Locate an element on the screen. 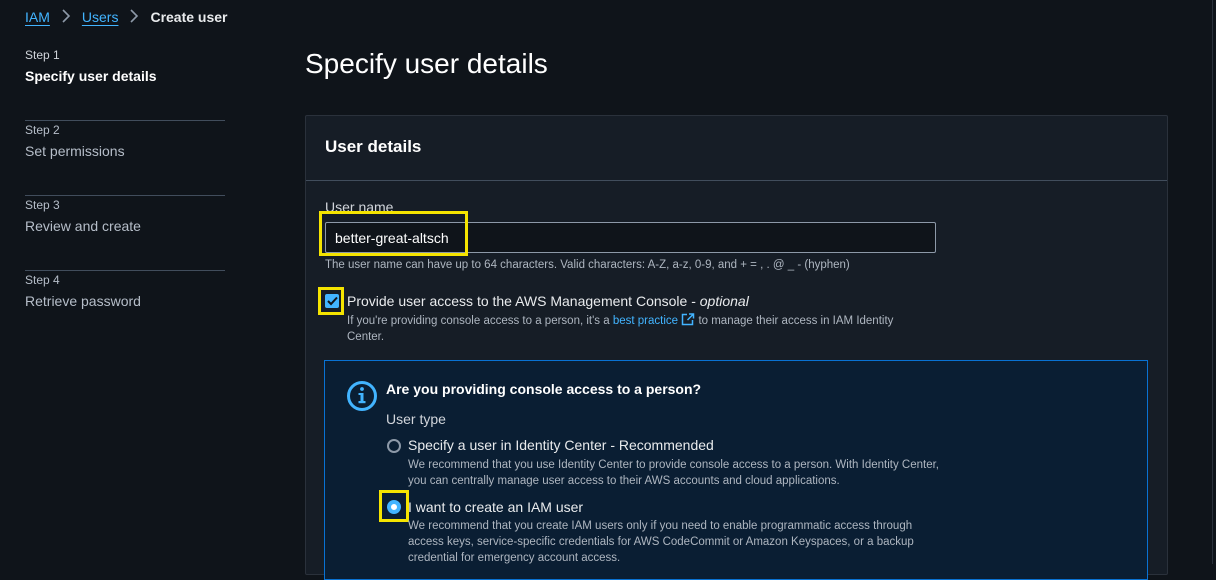  identity-center-radio is located at coordinates (394, 446).